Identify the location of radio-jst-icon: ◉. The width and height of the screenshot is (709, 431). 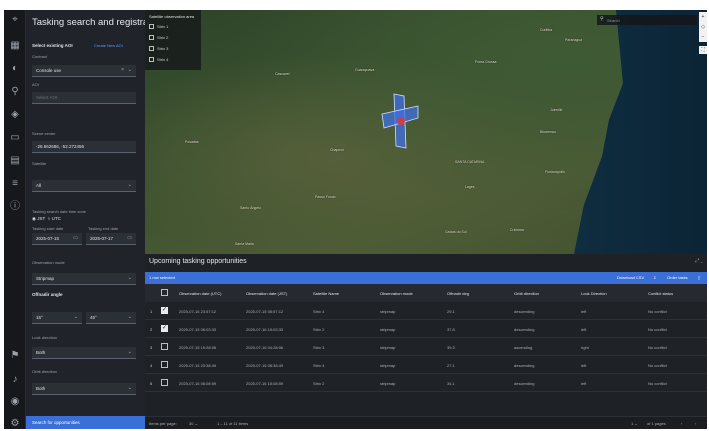
(34, 218).